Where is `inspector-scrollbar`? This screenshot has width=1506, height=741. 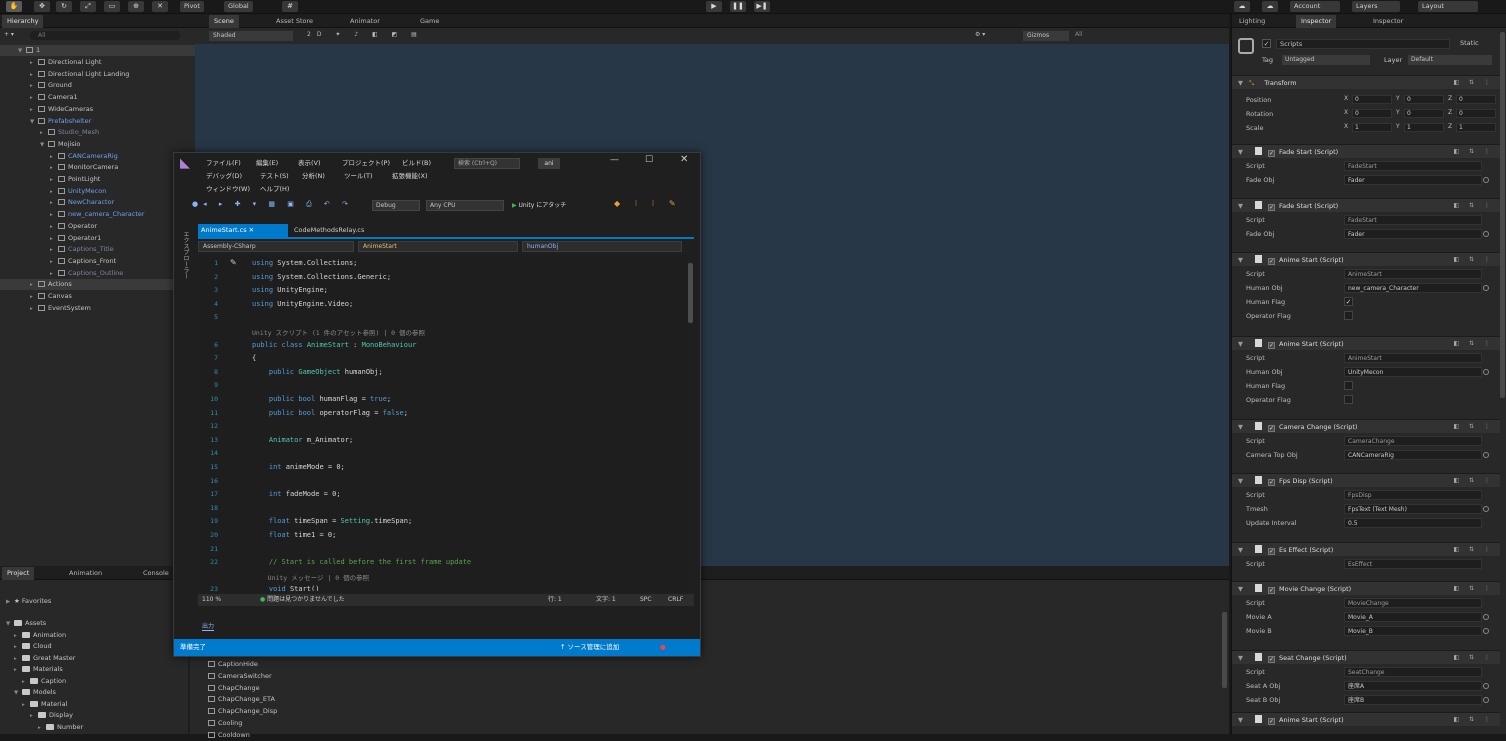
inspector-scrollbar is located at coordinates (1502, 215).